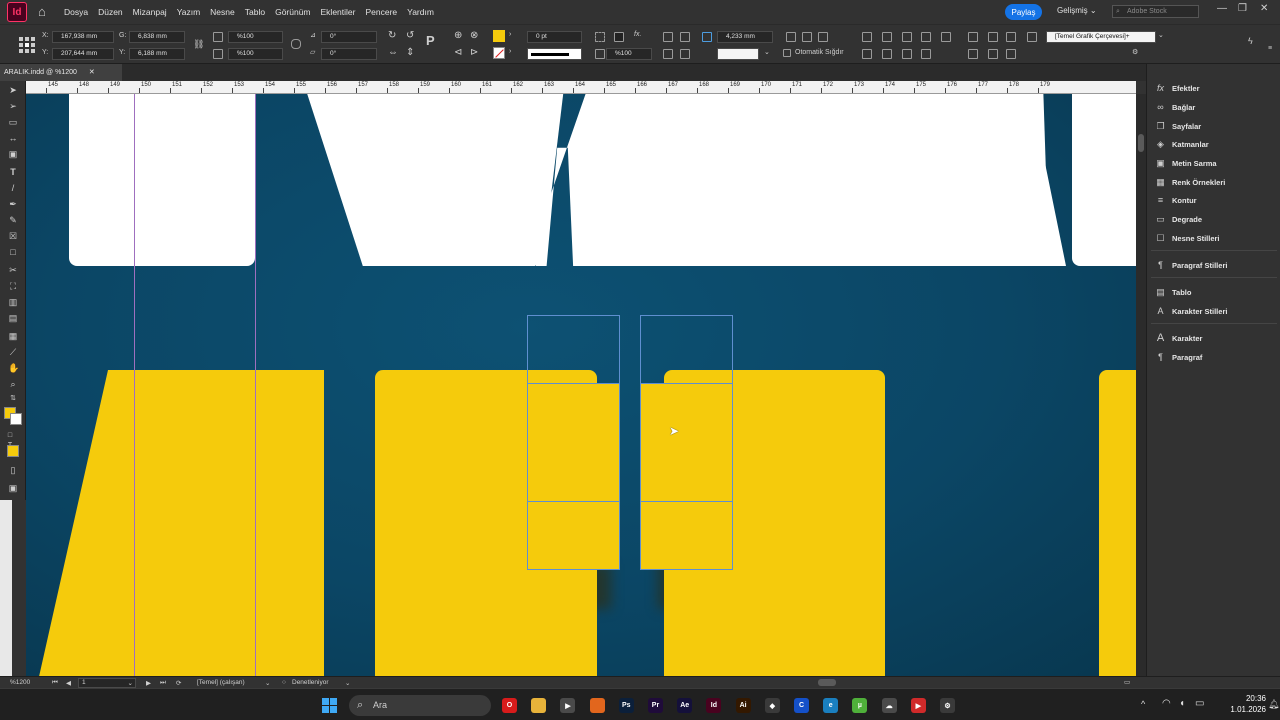  I want to click on apply-color-icon, so click(13, 451).